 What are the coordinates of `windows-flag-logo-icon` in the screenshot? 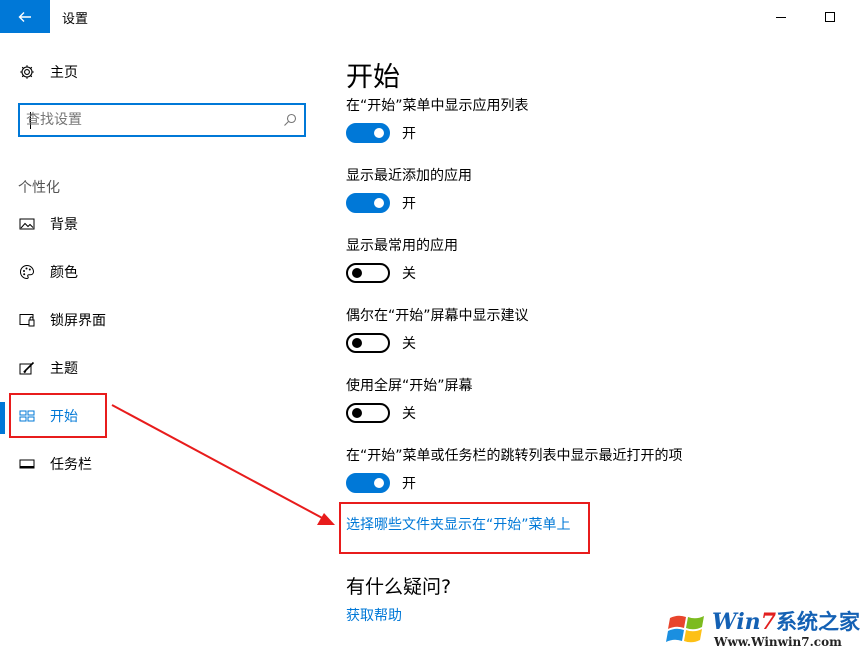 It's located at (685, 629).